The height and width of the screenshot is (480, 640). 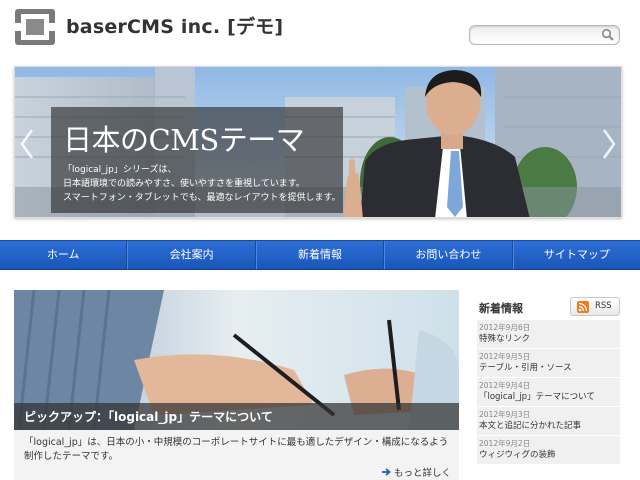 I want to click on news-title: テーブル・引用・ソース, so click(x=548, y=368).